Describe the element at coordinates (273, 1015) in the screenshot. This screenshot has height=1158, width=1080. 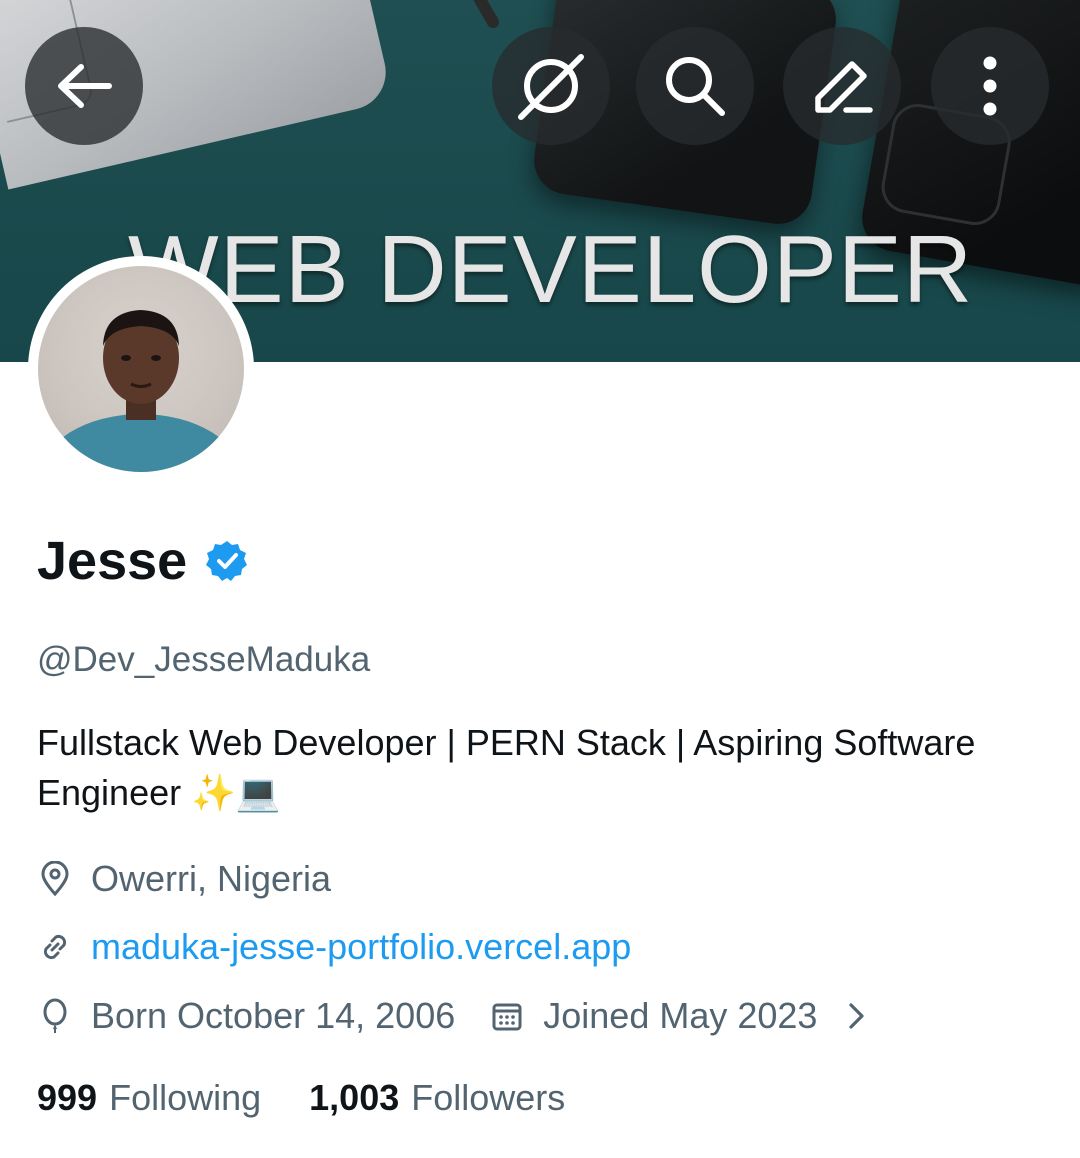
I see `profile-born: Born October 14, 2006` at that location.